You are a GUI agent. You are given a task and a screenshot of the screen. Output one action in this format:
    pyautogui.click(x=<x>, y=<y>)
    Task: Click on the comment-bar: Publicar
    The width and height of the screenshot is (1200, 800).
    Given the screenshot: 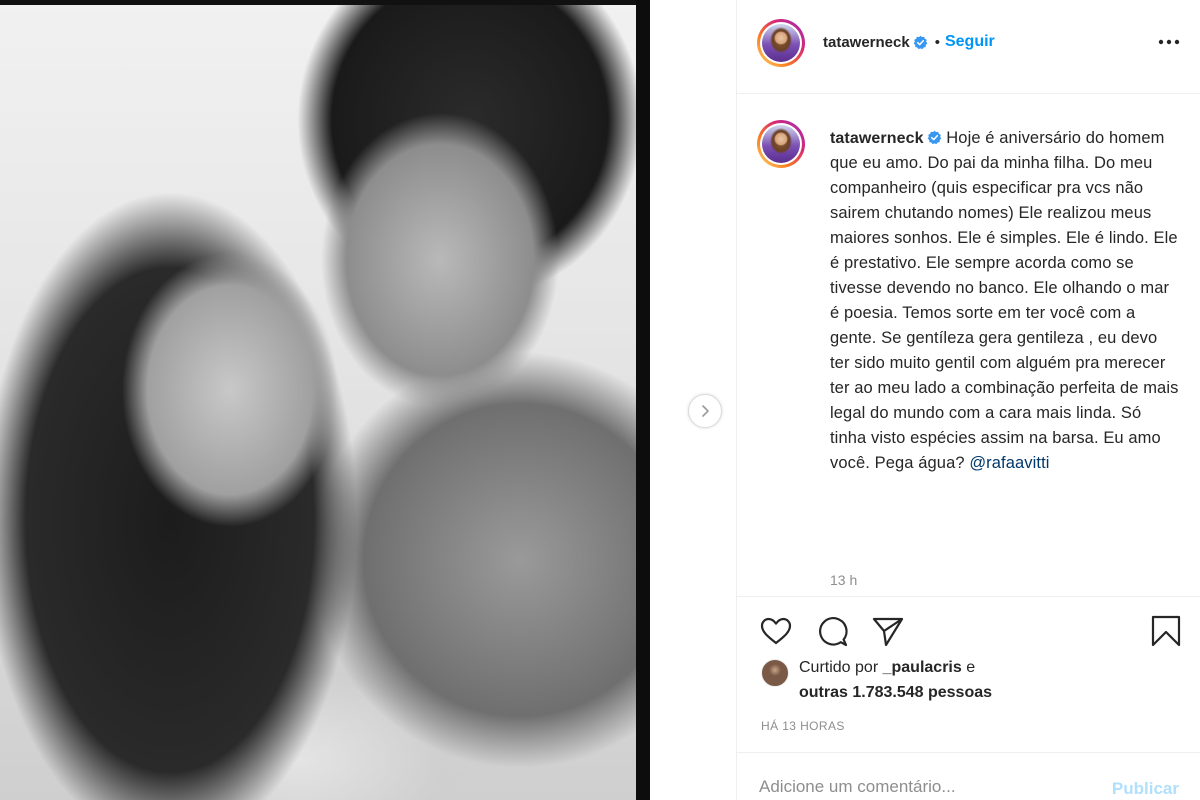 What is the action you would take?
    pyautogui.click(x=968, y=776)
    